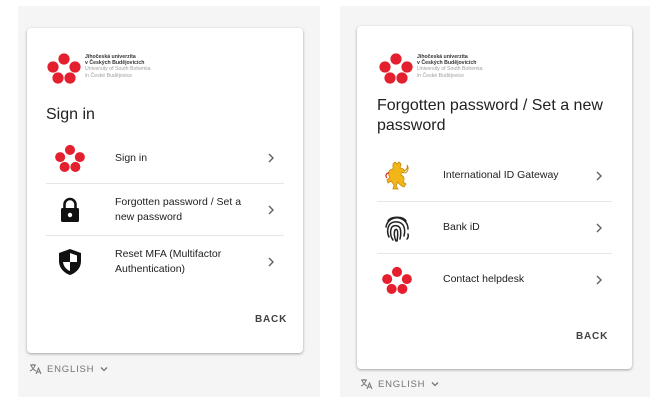  Describe the element at coordinates (501, 175) in the screenshot. I see `menu-item-label: International ID Gateway` at that location.